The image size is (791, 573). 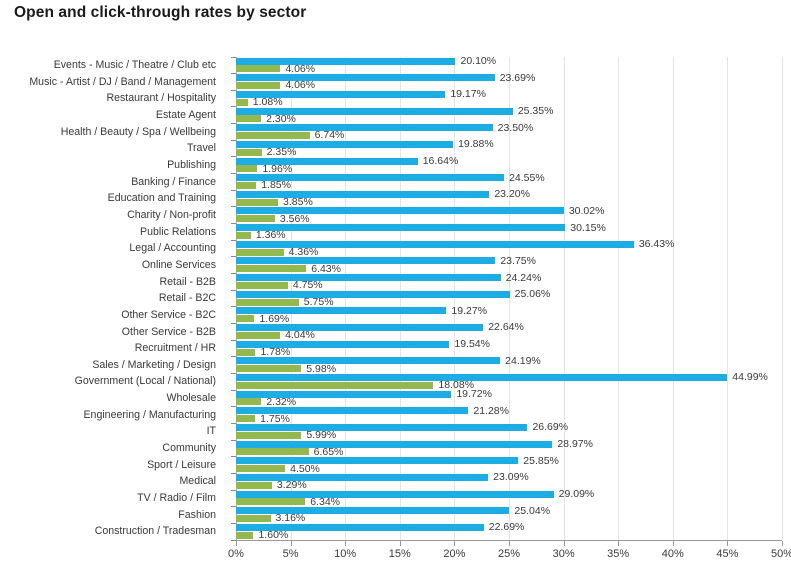 I want to click on y-axis-category-label: Engineering / Manufacturing, so click(x=149, y=414).